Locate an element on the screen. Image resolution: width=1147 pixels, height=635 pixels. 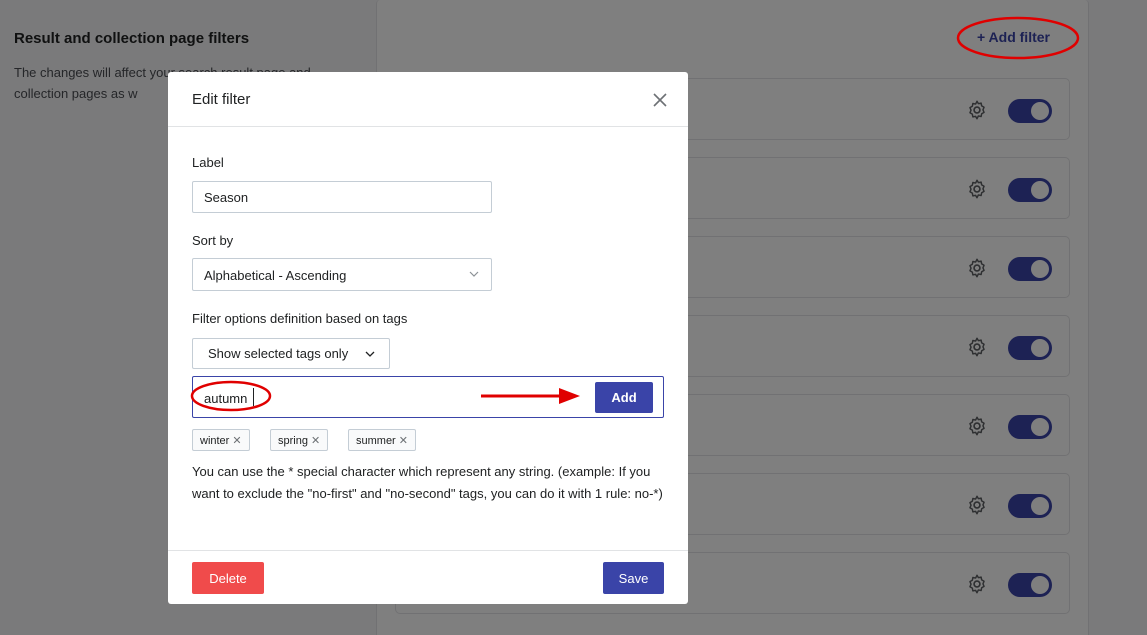
tag-input-field: autumn Add is located at coordinates (428, 397).